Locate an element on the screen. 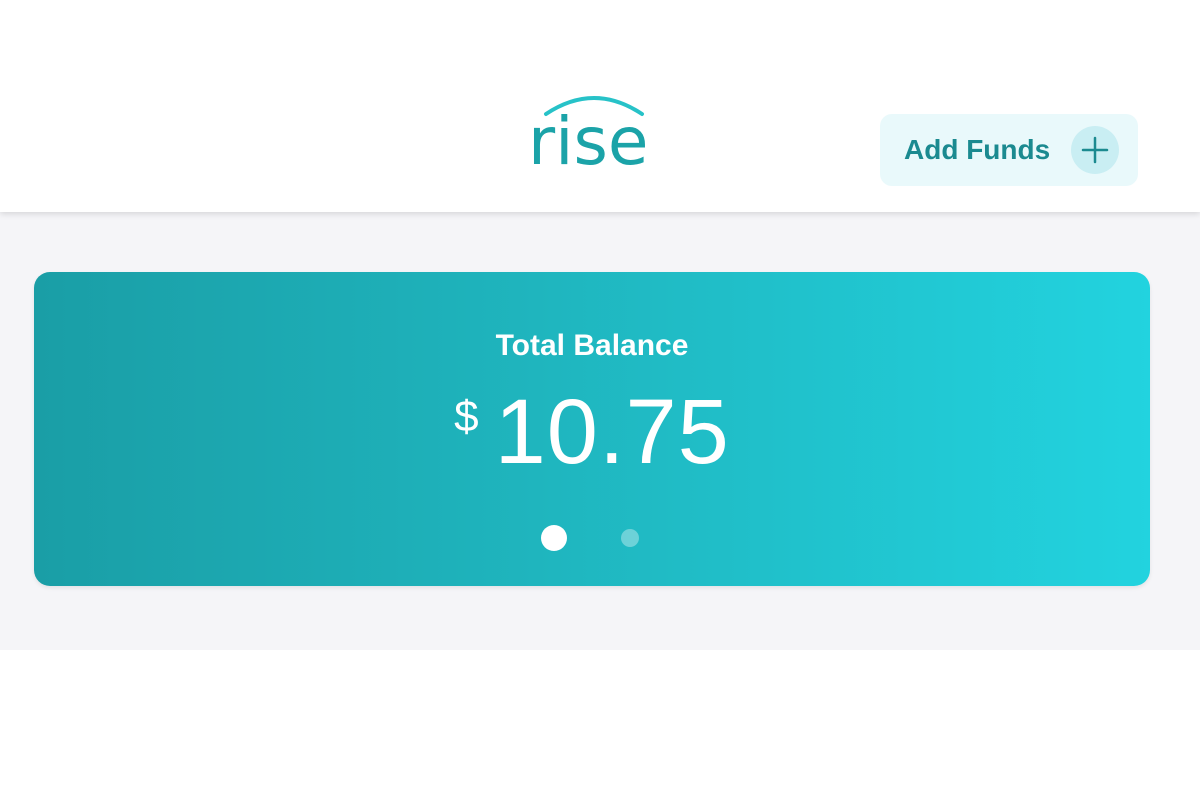 This screenshot has height=793, width=1200. logo-wordmark: rise is located at coordinates (588, 141).